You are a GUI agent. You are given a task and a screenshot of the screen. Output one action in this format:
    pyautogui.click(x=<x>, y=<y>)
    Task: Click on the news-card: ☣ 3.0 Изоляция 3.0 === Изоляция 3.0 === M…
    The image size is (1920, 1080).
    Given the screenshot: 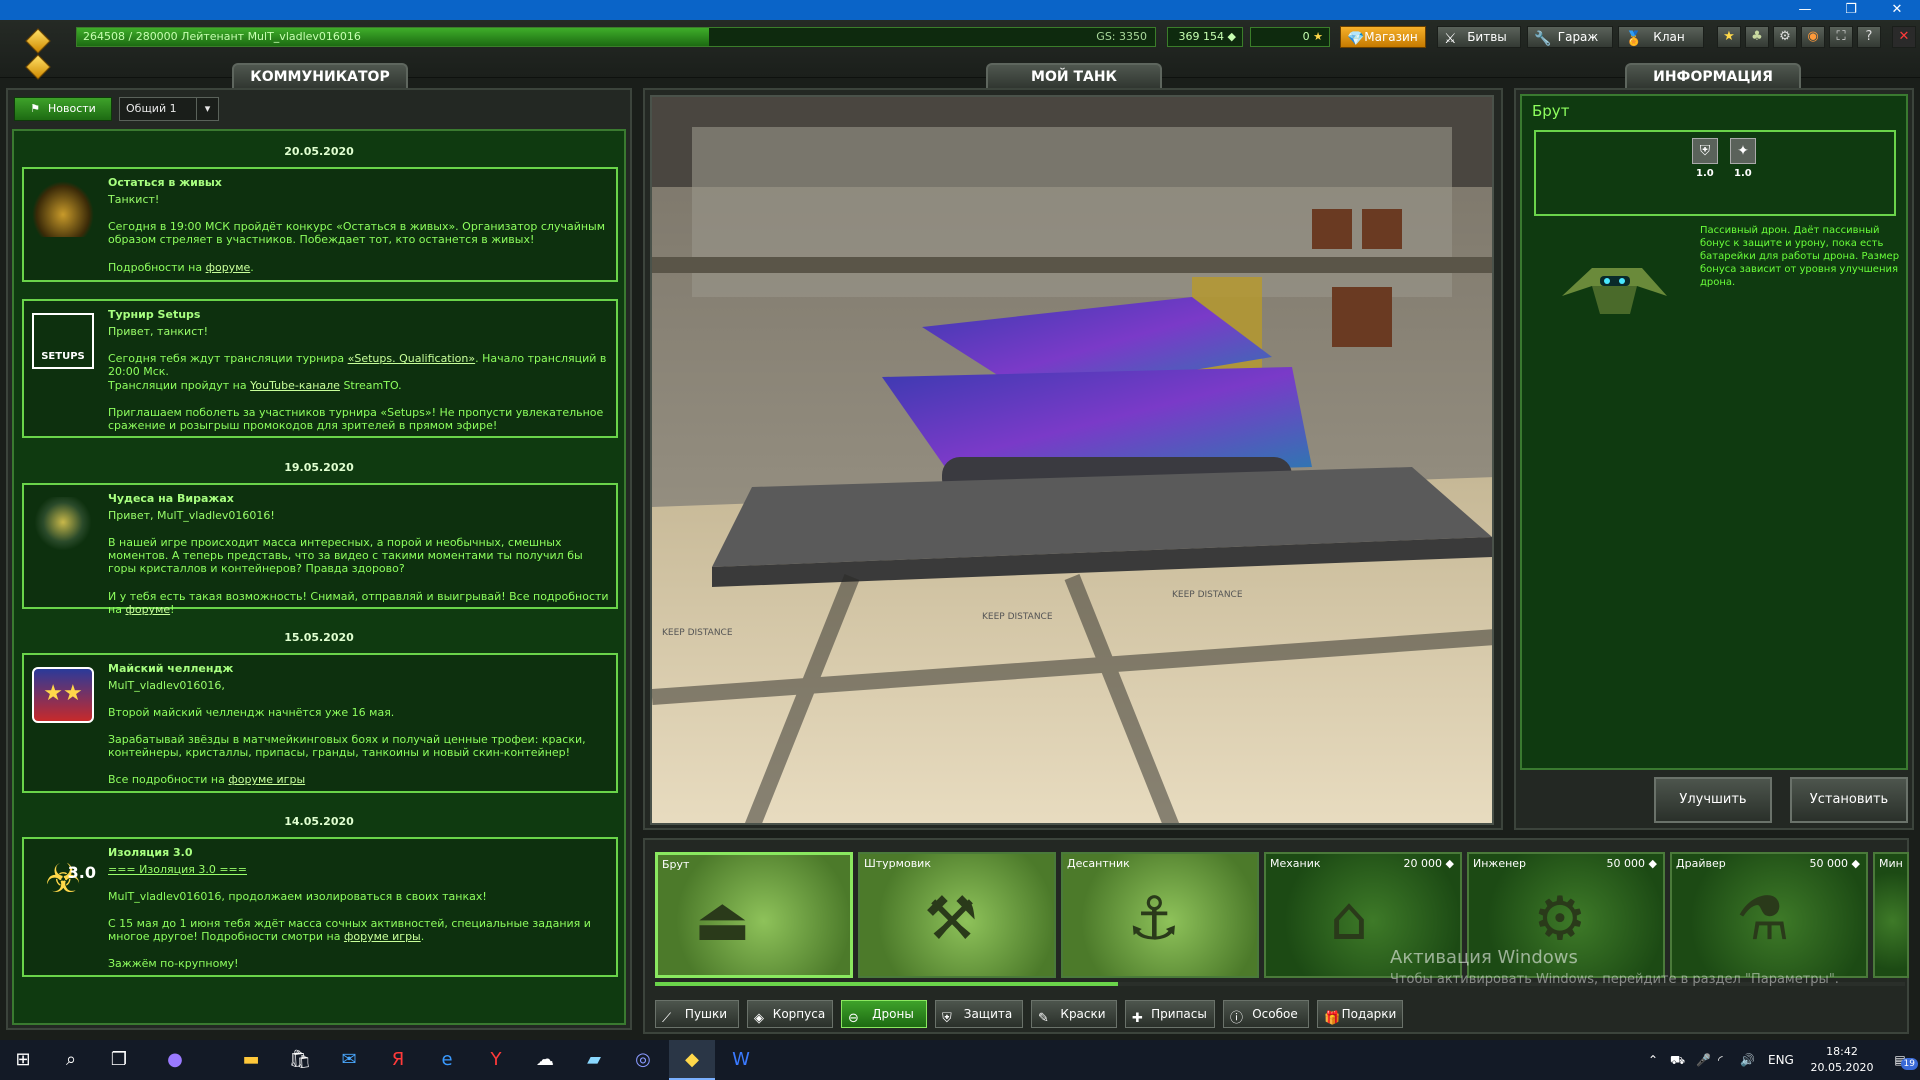 What is the action you would take?
    pyautogui.click(x=320, y=907)
    